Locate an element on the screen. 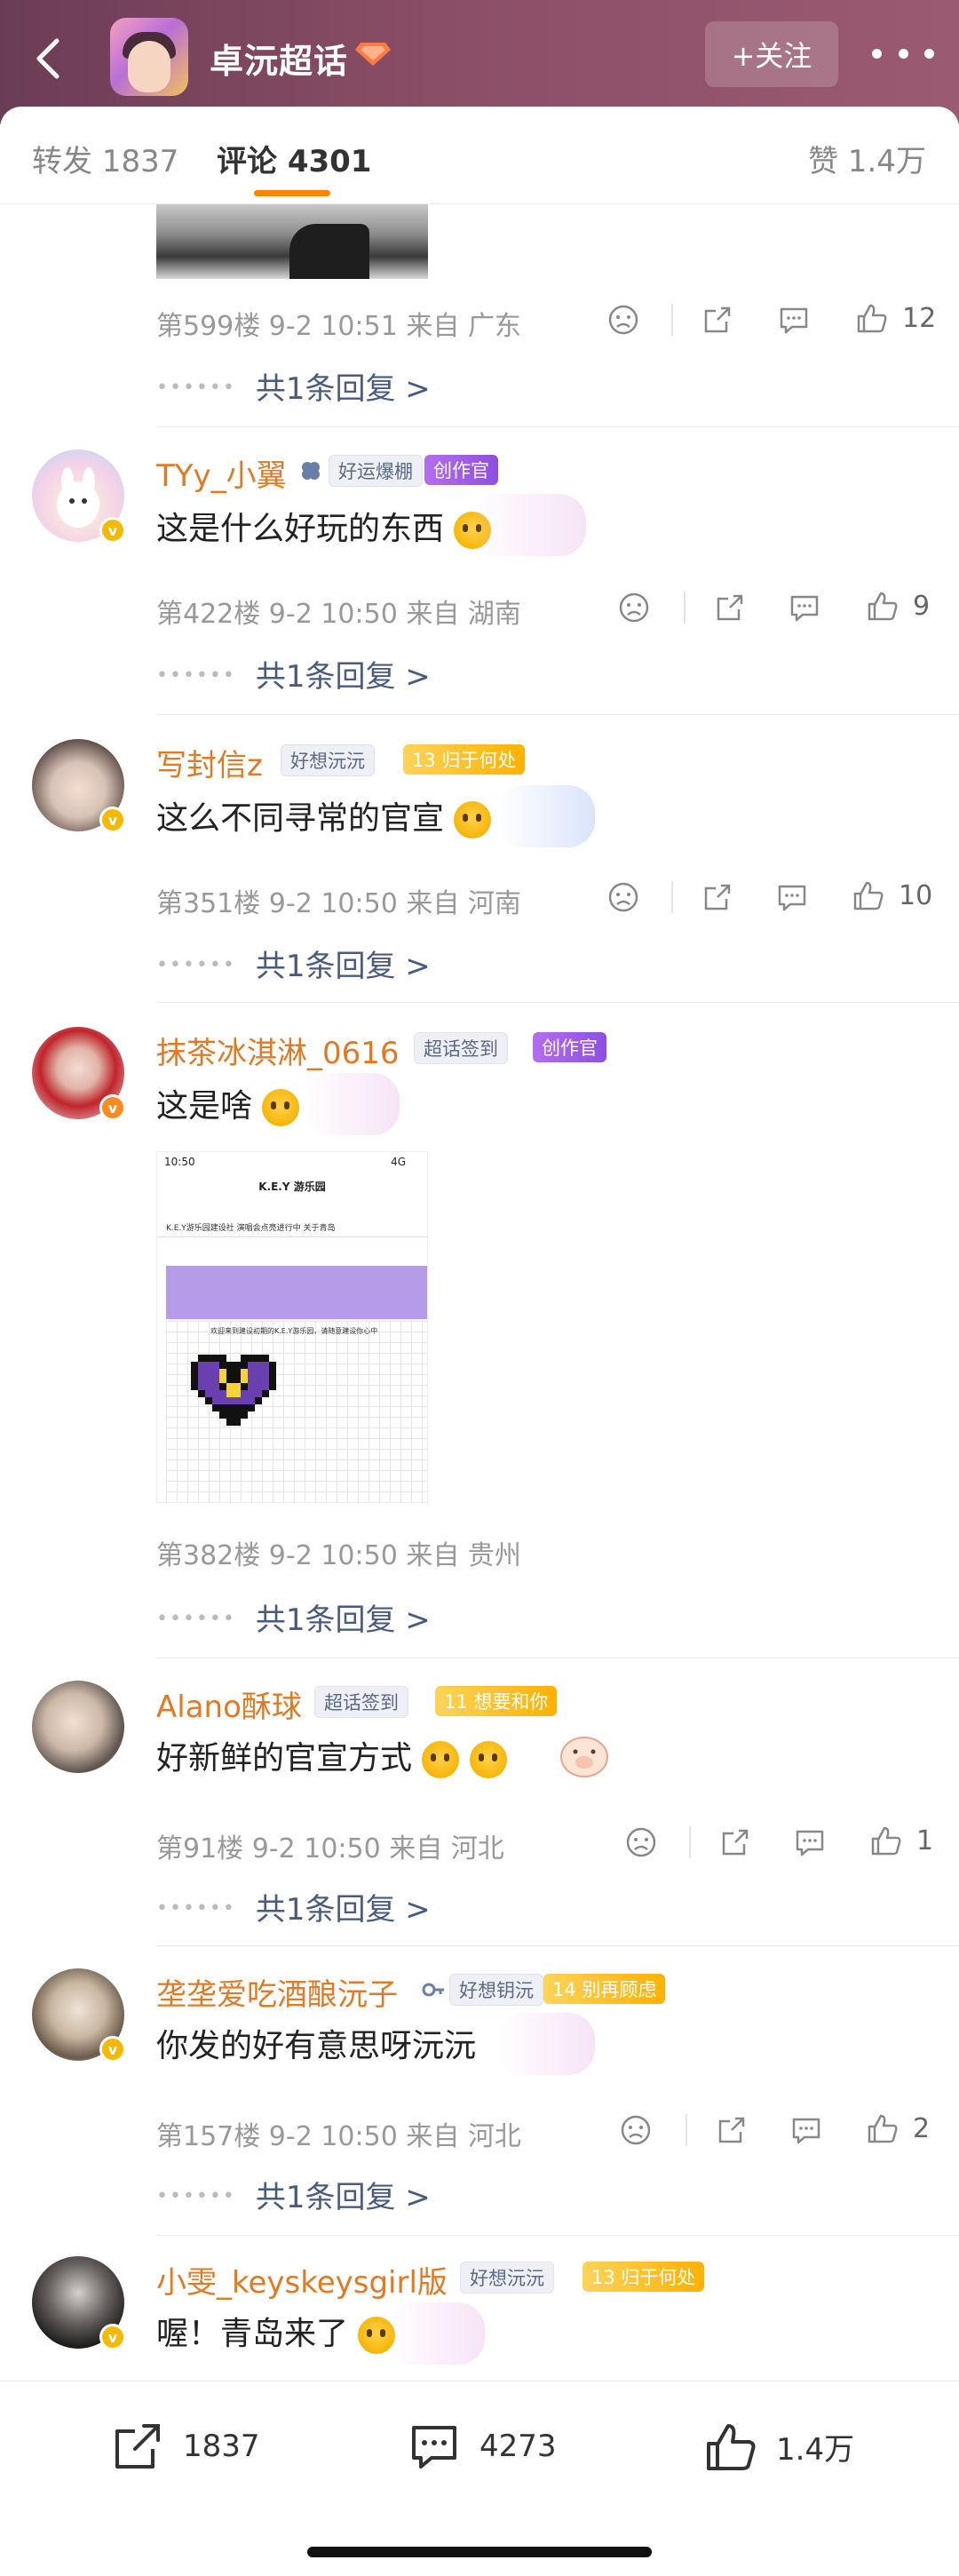 The image size is (959, 2576). key-icon is located at coordinates (433, 1990).